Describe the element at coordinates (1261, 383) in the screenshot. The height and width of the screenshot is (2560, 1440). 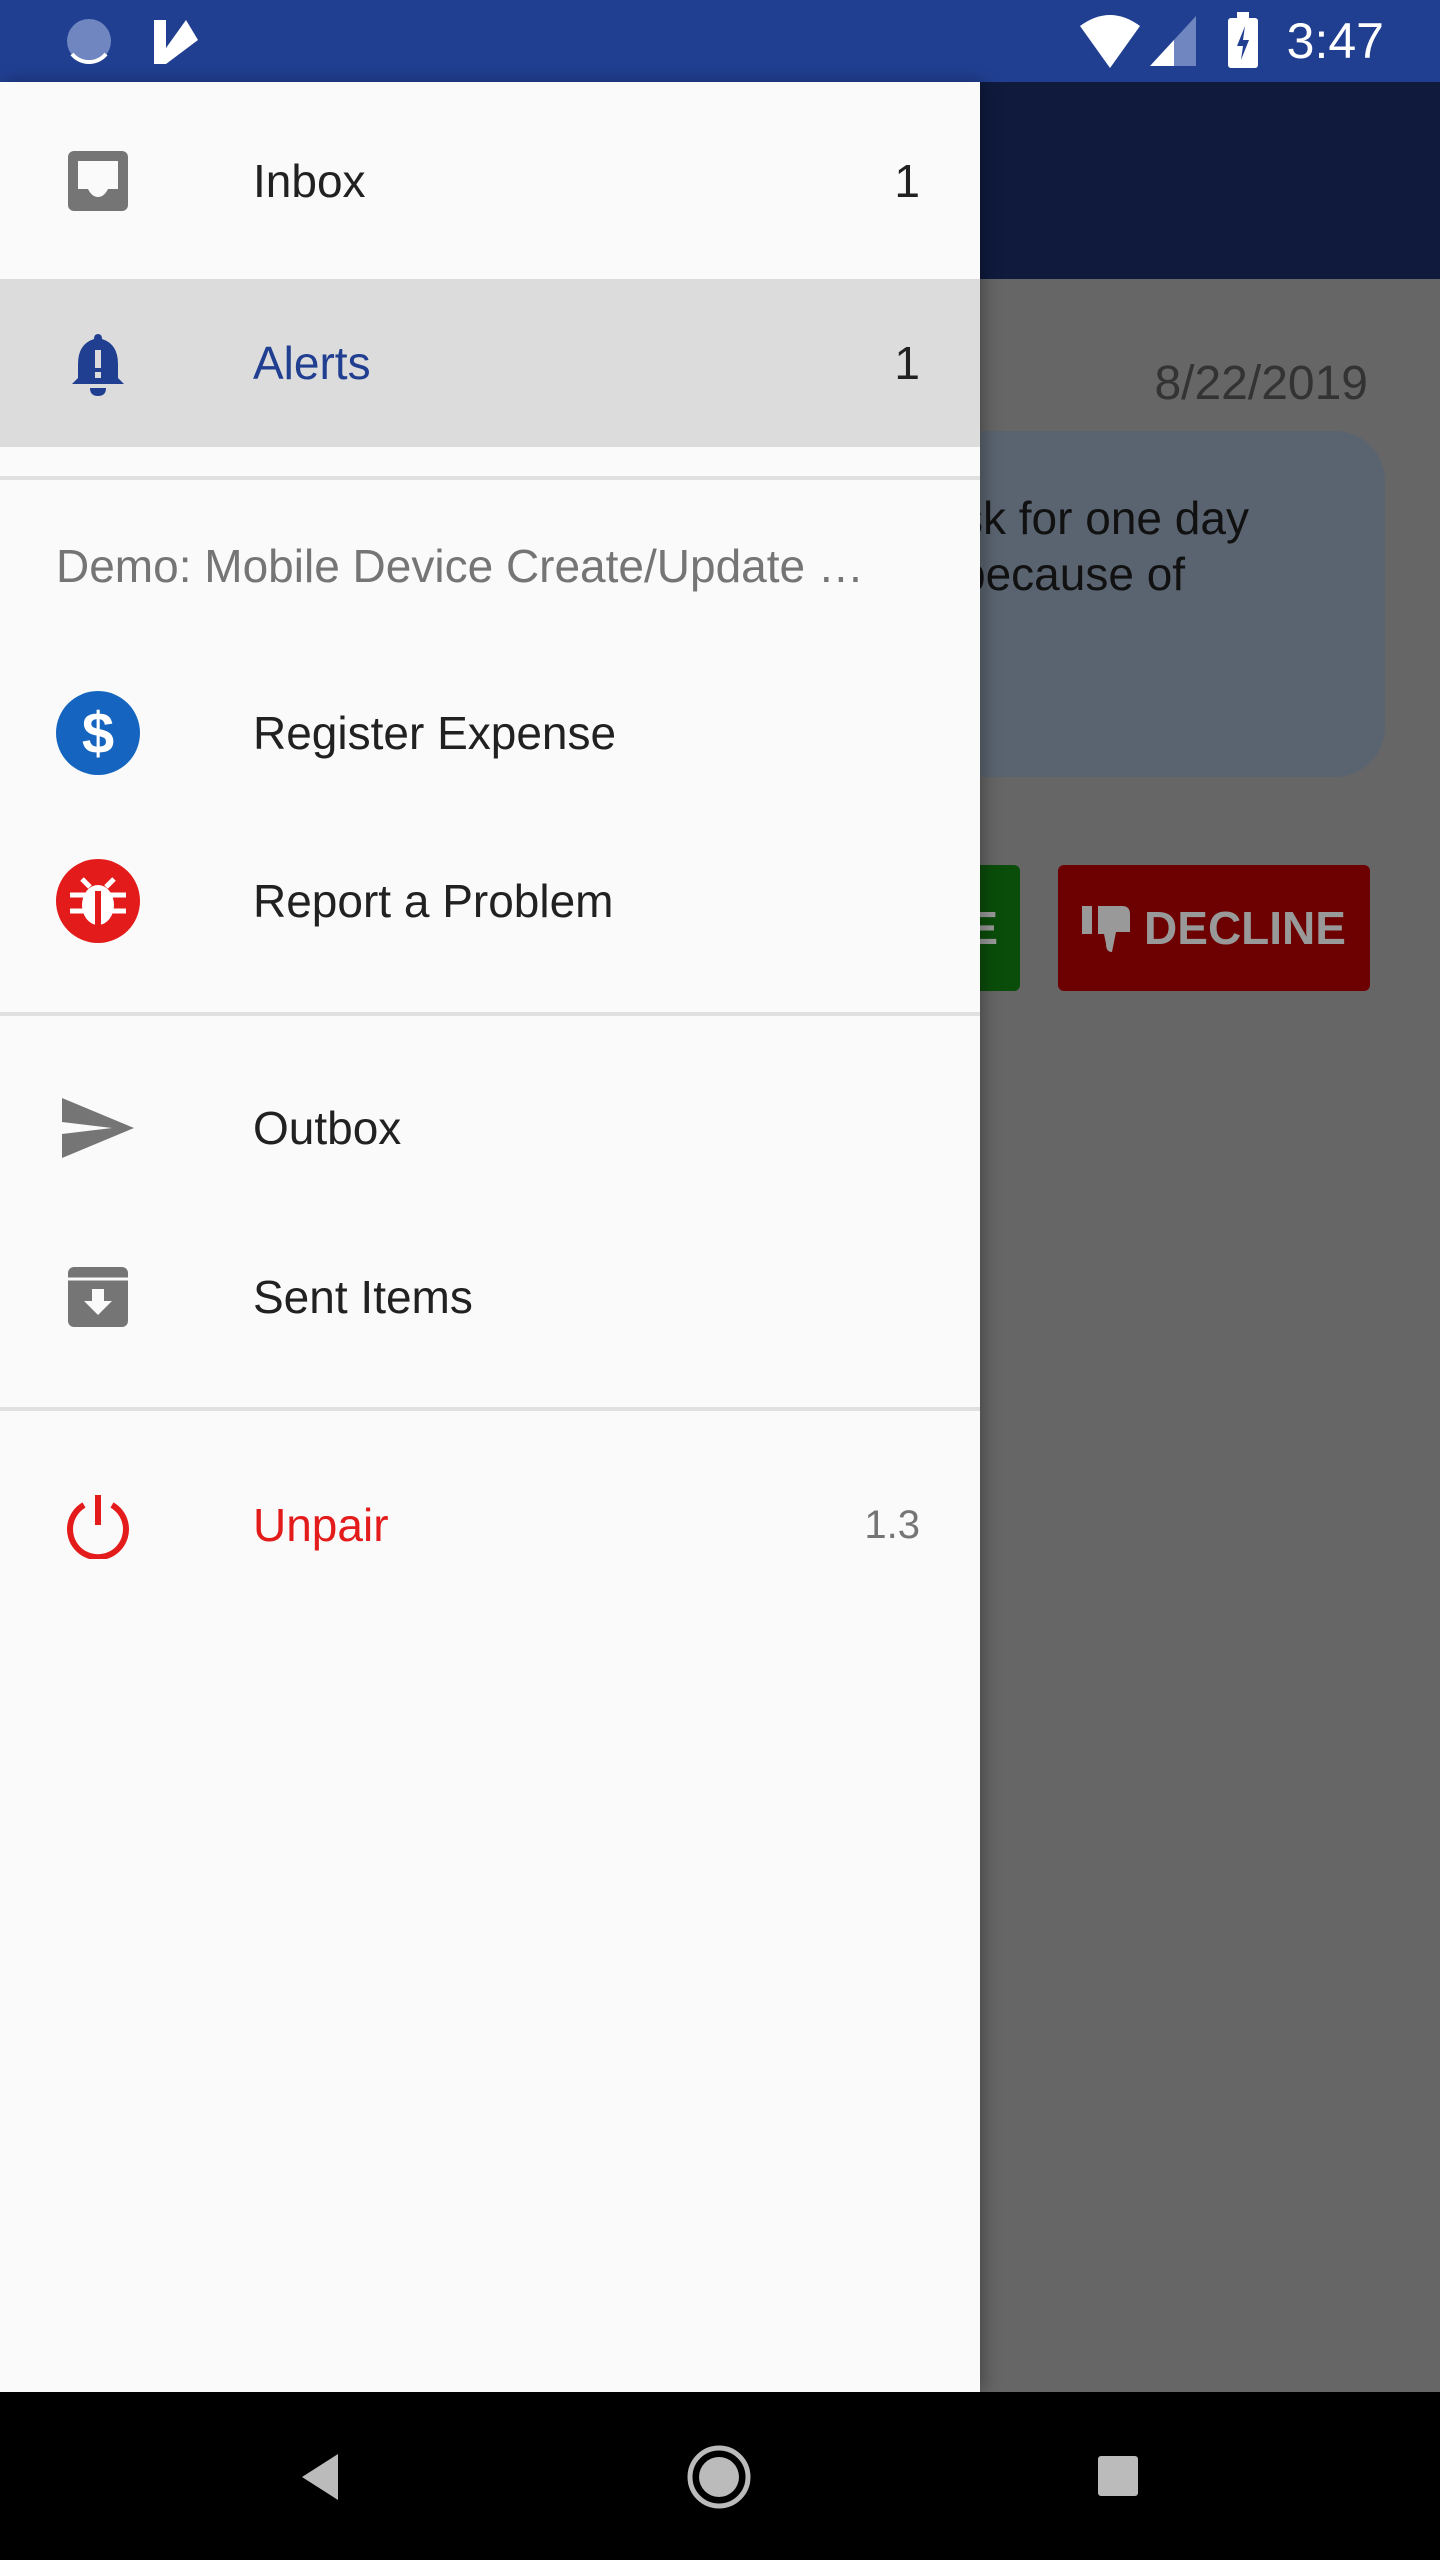
I see `message-date: 8/22/2019` at that location.